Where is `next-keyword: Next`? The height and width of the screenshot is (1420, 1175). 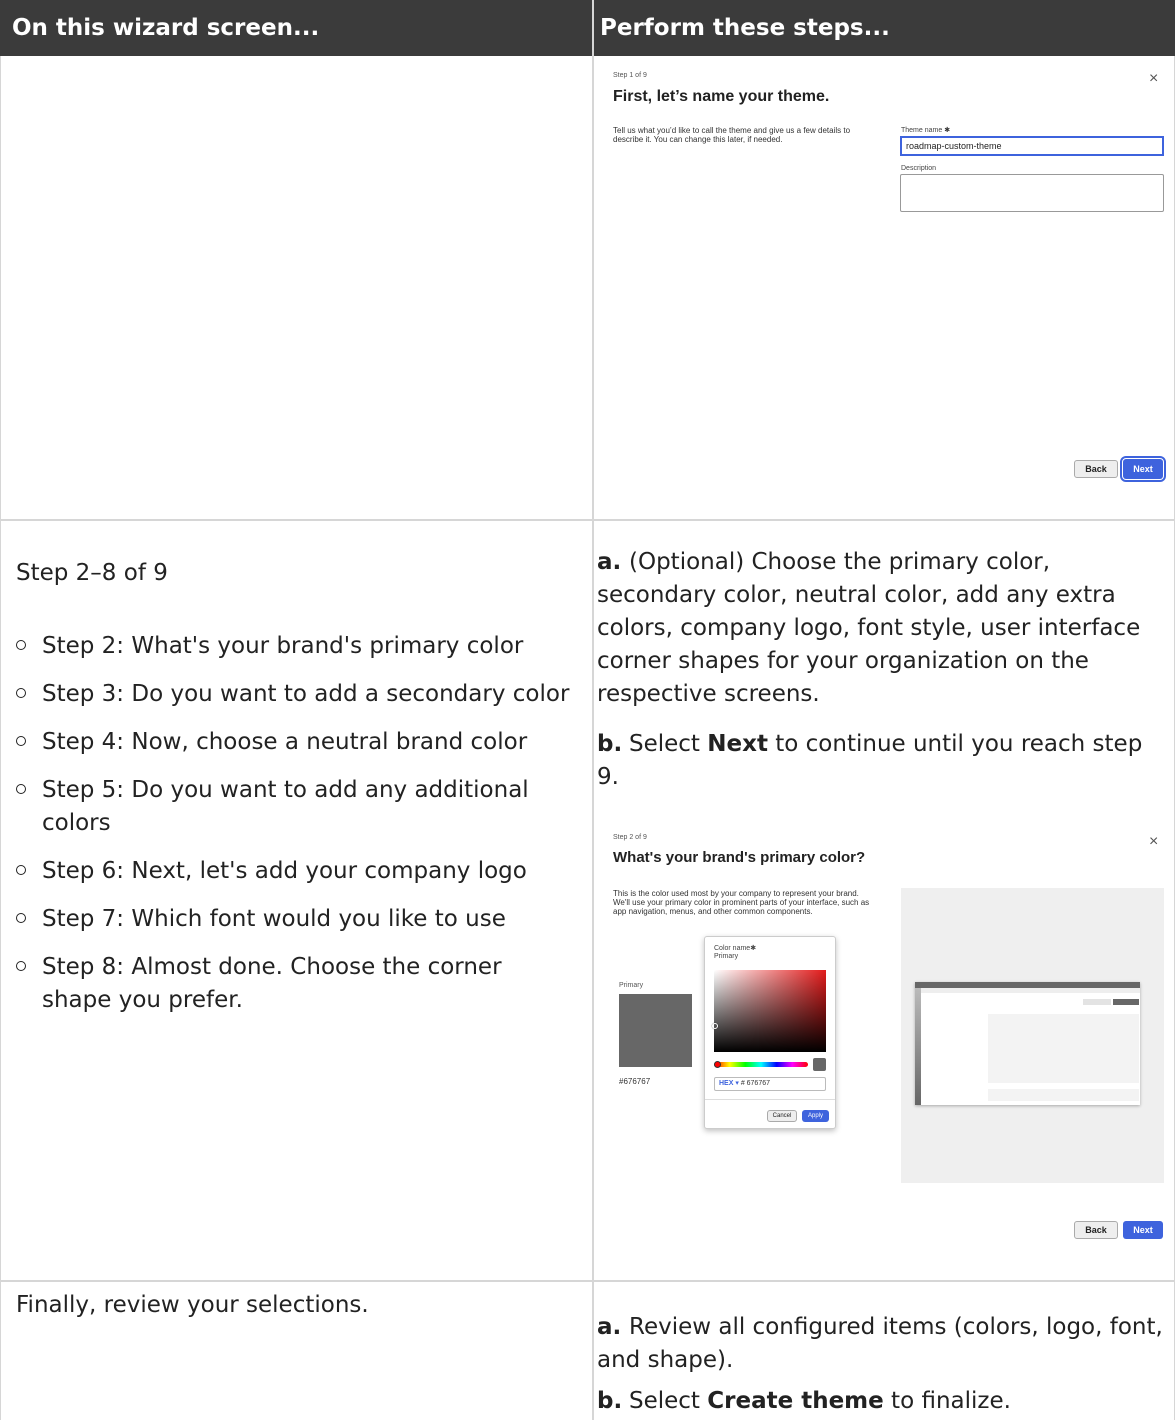
next-keyword: Next is located at coordinates (737, 744).